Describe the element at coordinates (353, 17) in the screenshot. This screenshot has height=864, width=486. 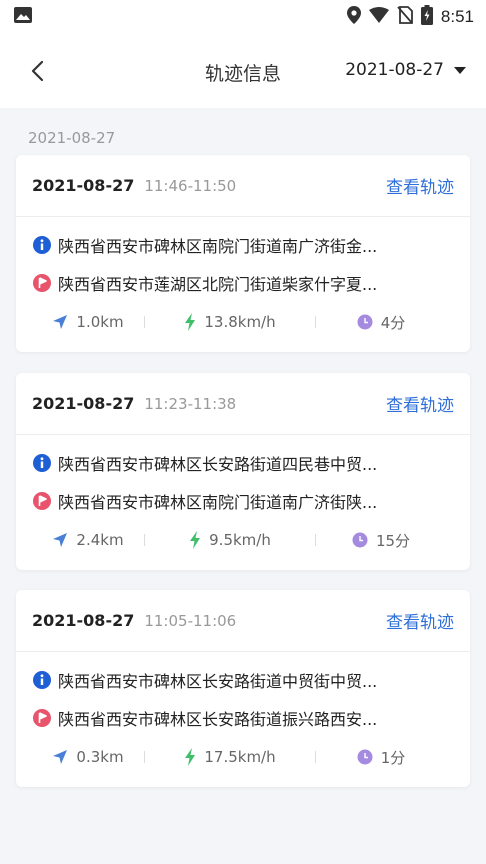
I see `location-icon` at that location.